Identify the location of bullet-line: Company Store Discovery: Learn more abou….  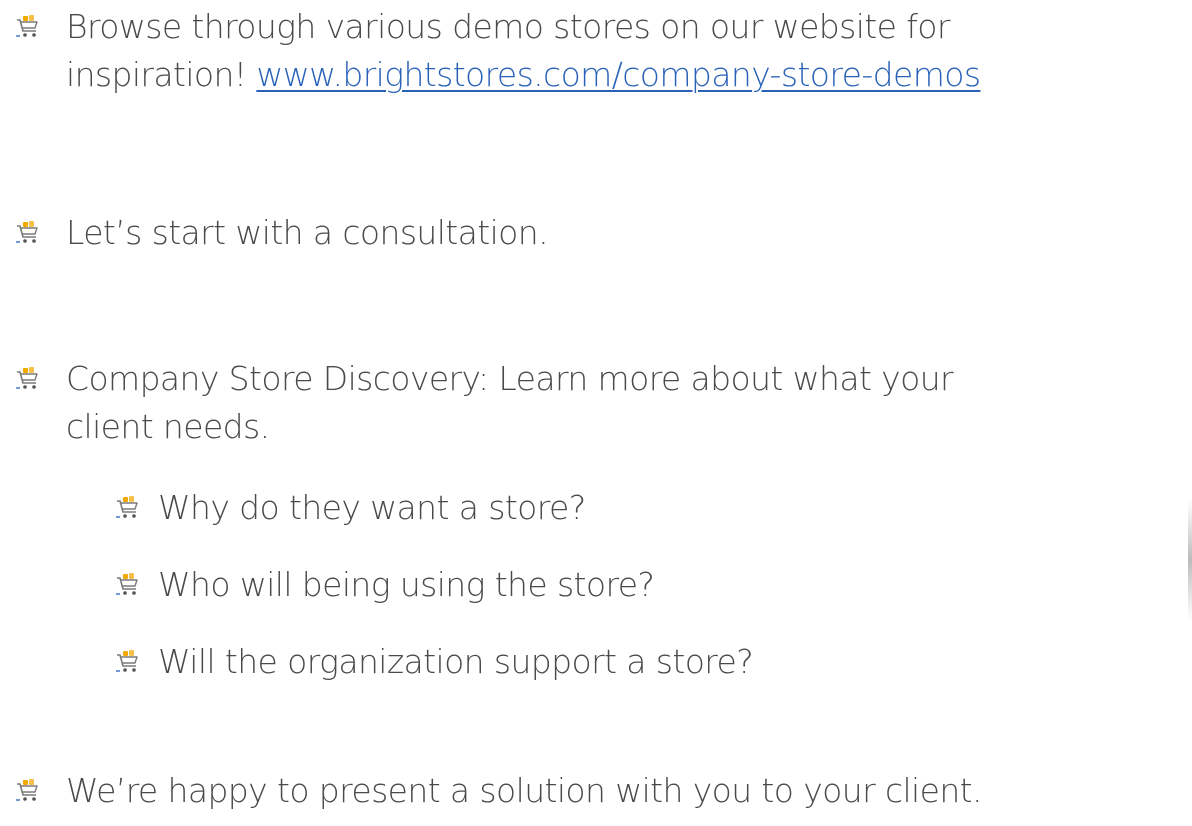
(510, 378).